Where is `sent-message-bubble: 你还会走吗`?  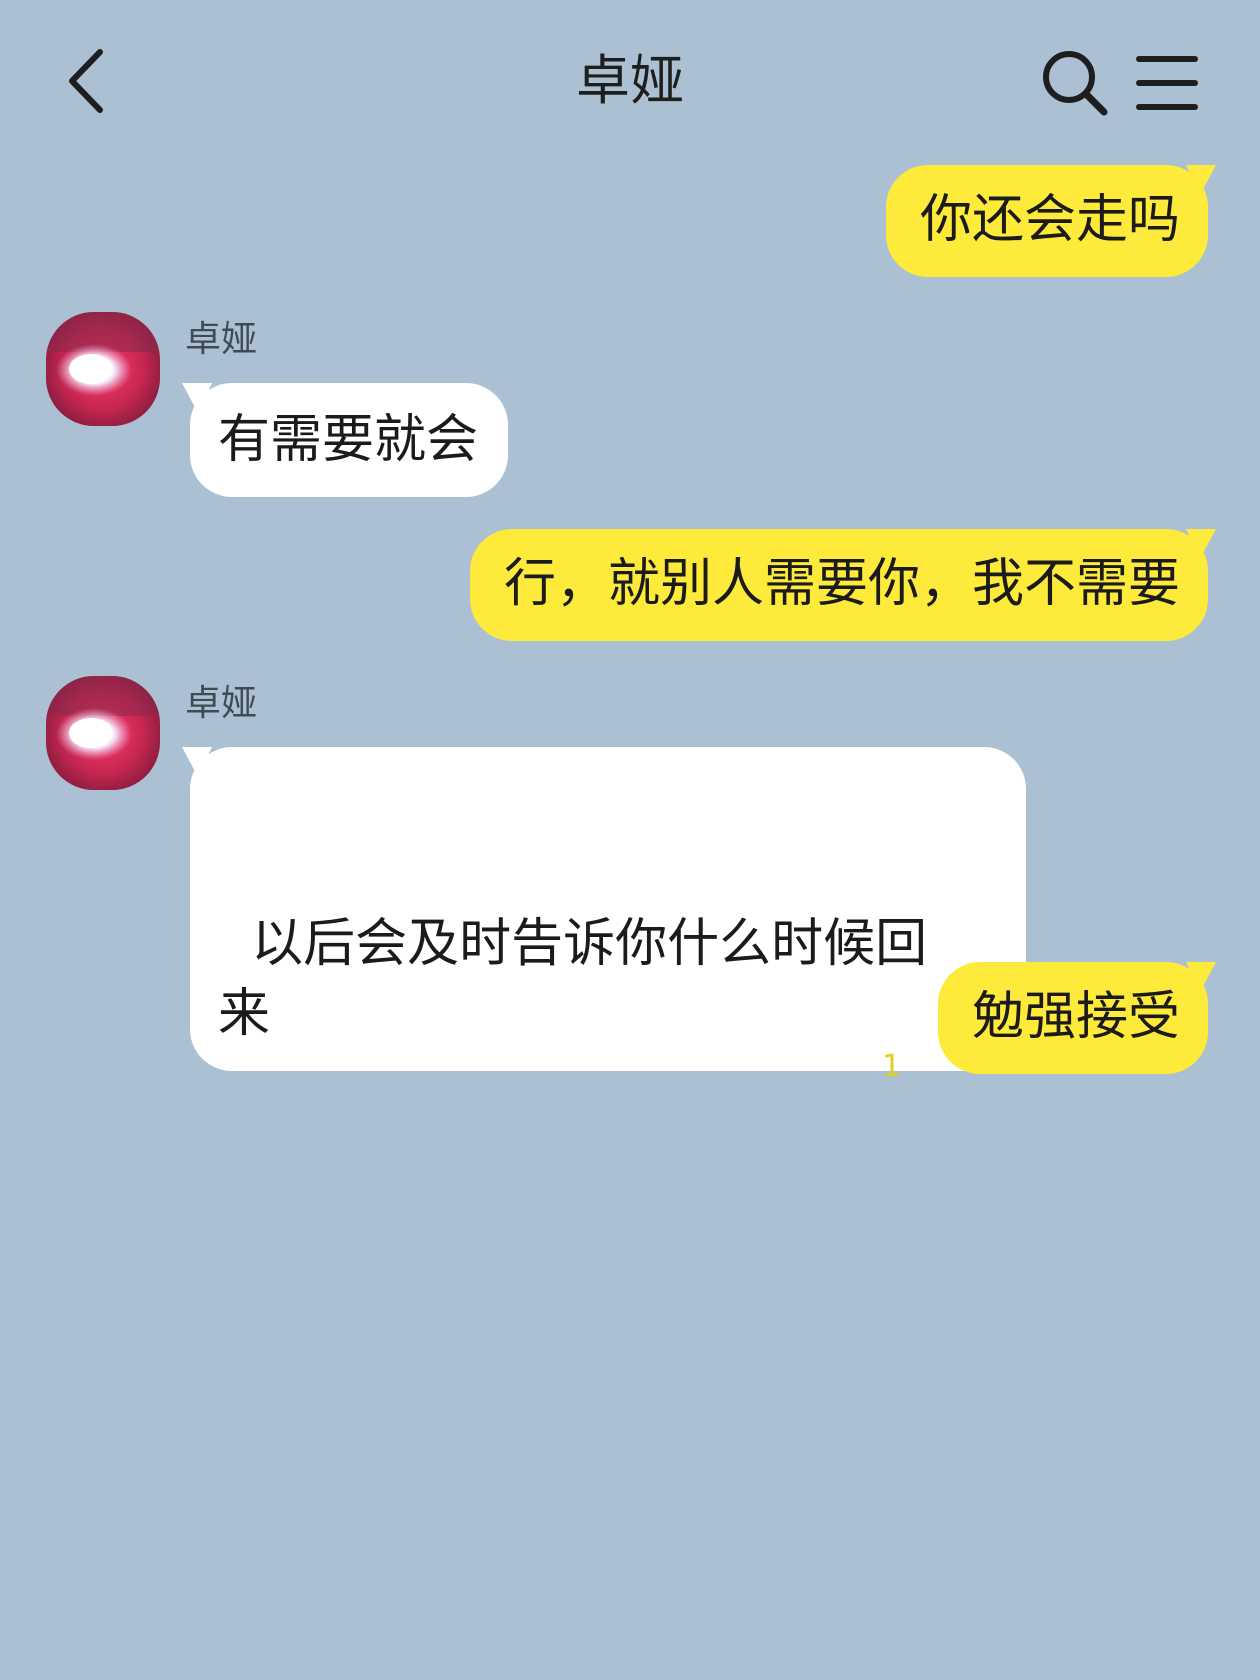 sent-message-bubble: 你还会走吗 is located at coordinates (1050, 221).